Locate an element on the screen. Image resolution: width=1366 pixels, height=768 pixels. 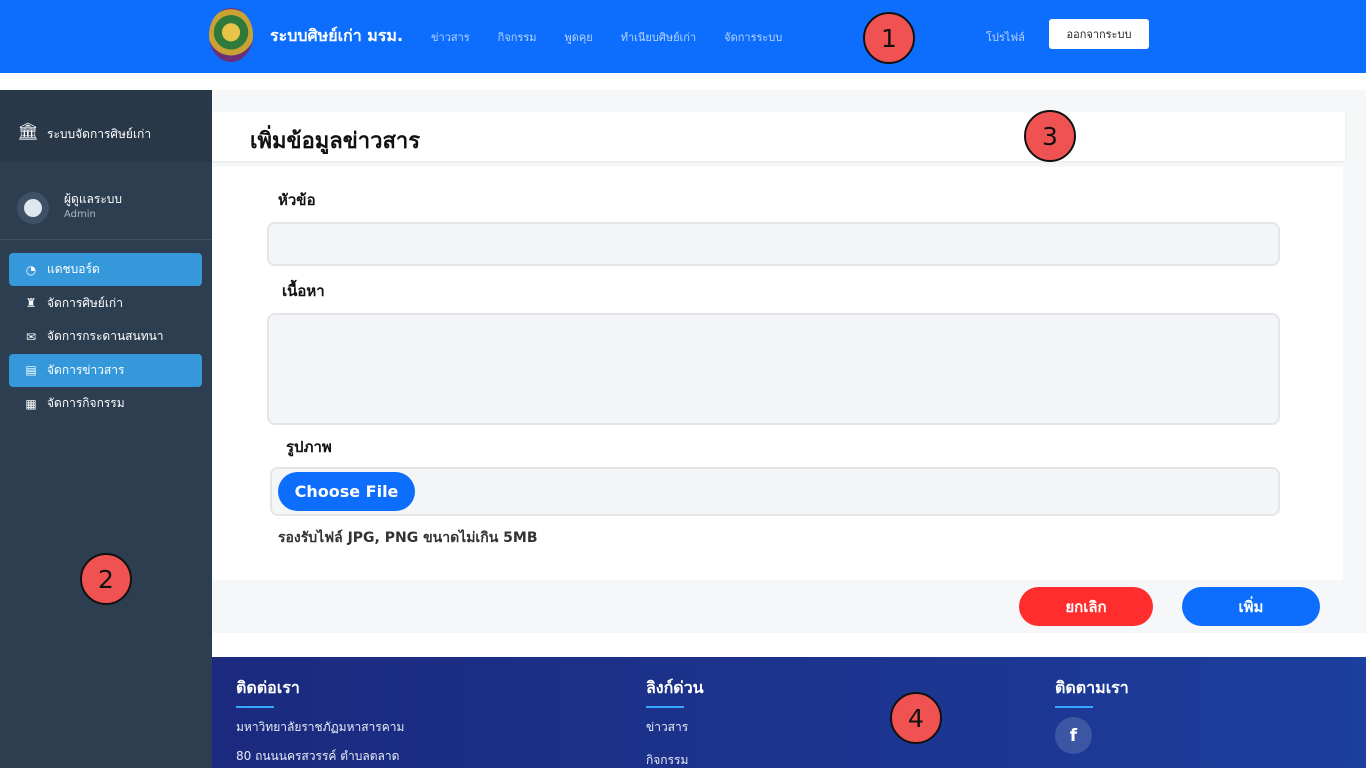
page-header: เพิ่มข้อมูลข่าวสาร is located at coordinates (778, 136).